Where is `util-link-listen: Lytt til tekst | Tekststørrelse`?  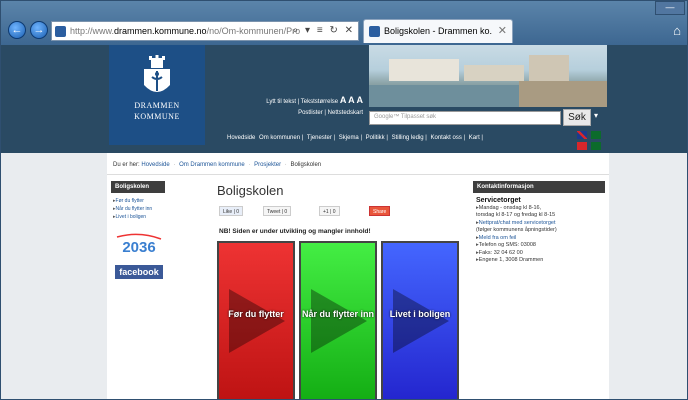 util-link-listen: Lytt til tekst | Tekststørrelse is located at coordinates (302, 102).